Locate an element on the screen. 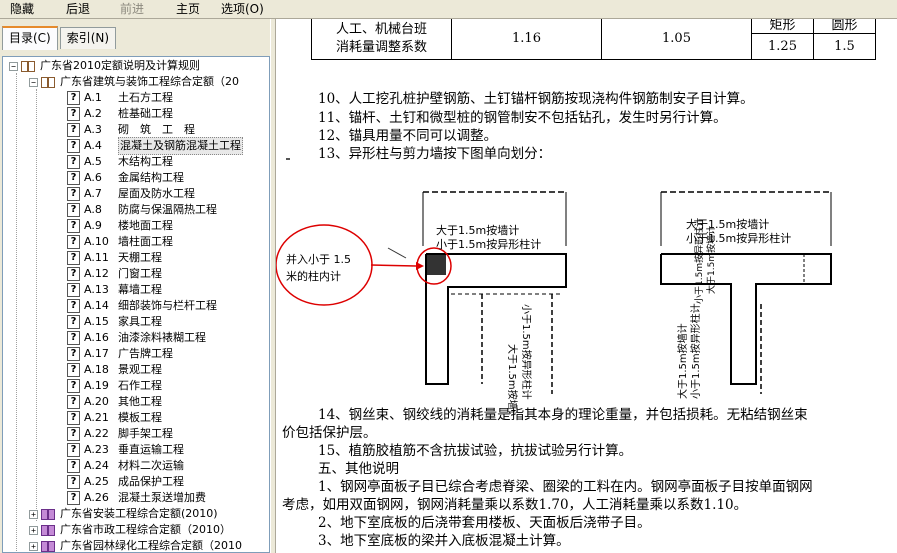 The image size is (897, 553). tree-item-a15: ? A.15 家具工程 is located at coordinates (114, 322).